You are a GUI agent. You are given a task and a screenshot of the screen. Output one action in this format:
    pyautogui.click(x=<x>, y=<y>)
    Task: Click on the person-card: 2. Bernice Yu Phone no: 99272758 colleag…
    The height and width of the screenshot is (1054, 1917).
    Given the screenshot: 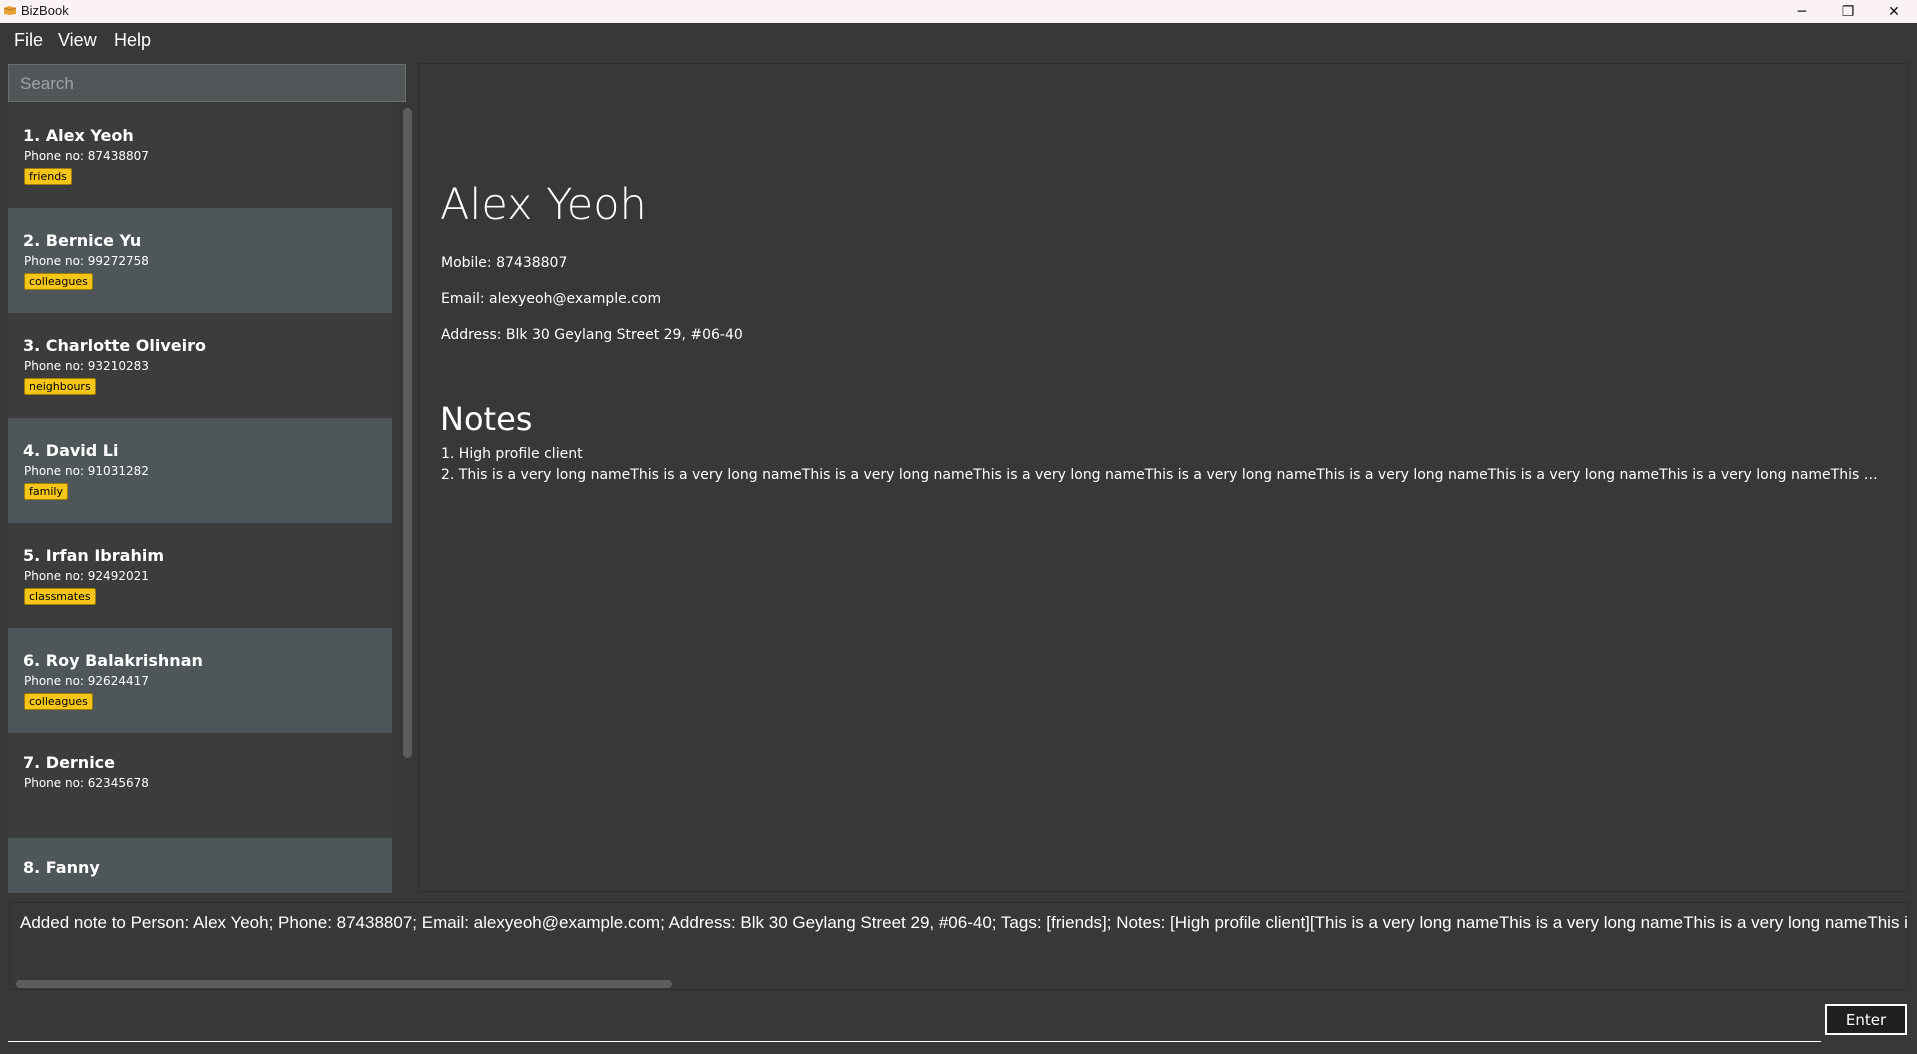 What is the action you would take?
    pyautogui.click(x=200, y=260)
    